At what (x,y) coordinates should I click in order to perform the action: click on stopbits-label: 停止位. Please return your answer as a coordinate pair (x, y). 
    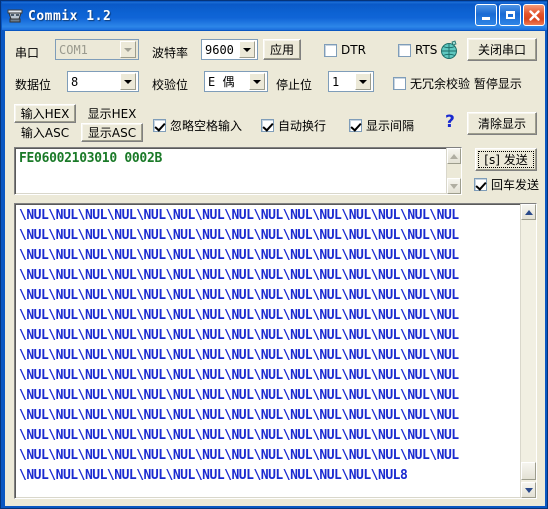
    Looking at the image, I should click on (294, 85).